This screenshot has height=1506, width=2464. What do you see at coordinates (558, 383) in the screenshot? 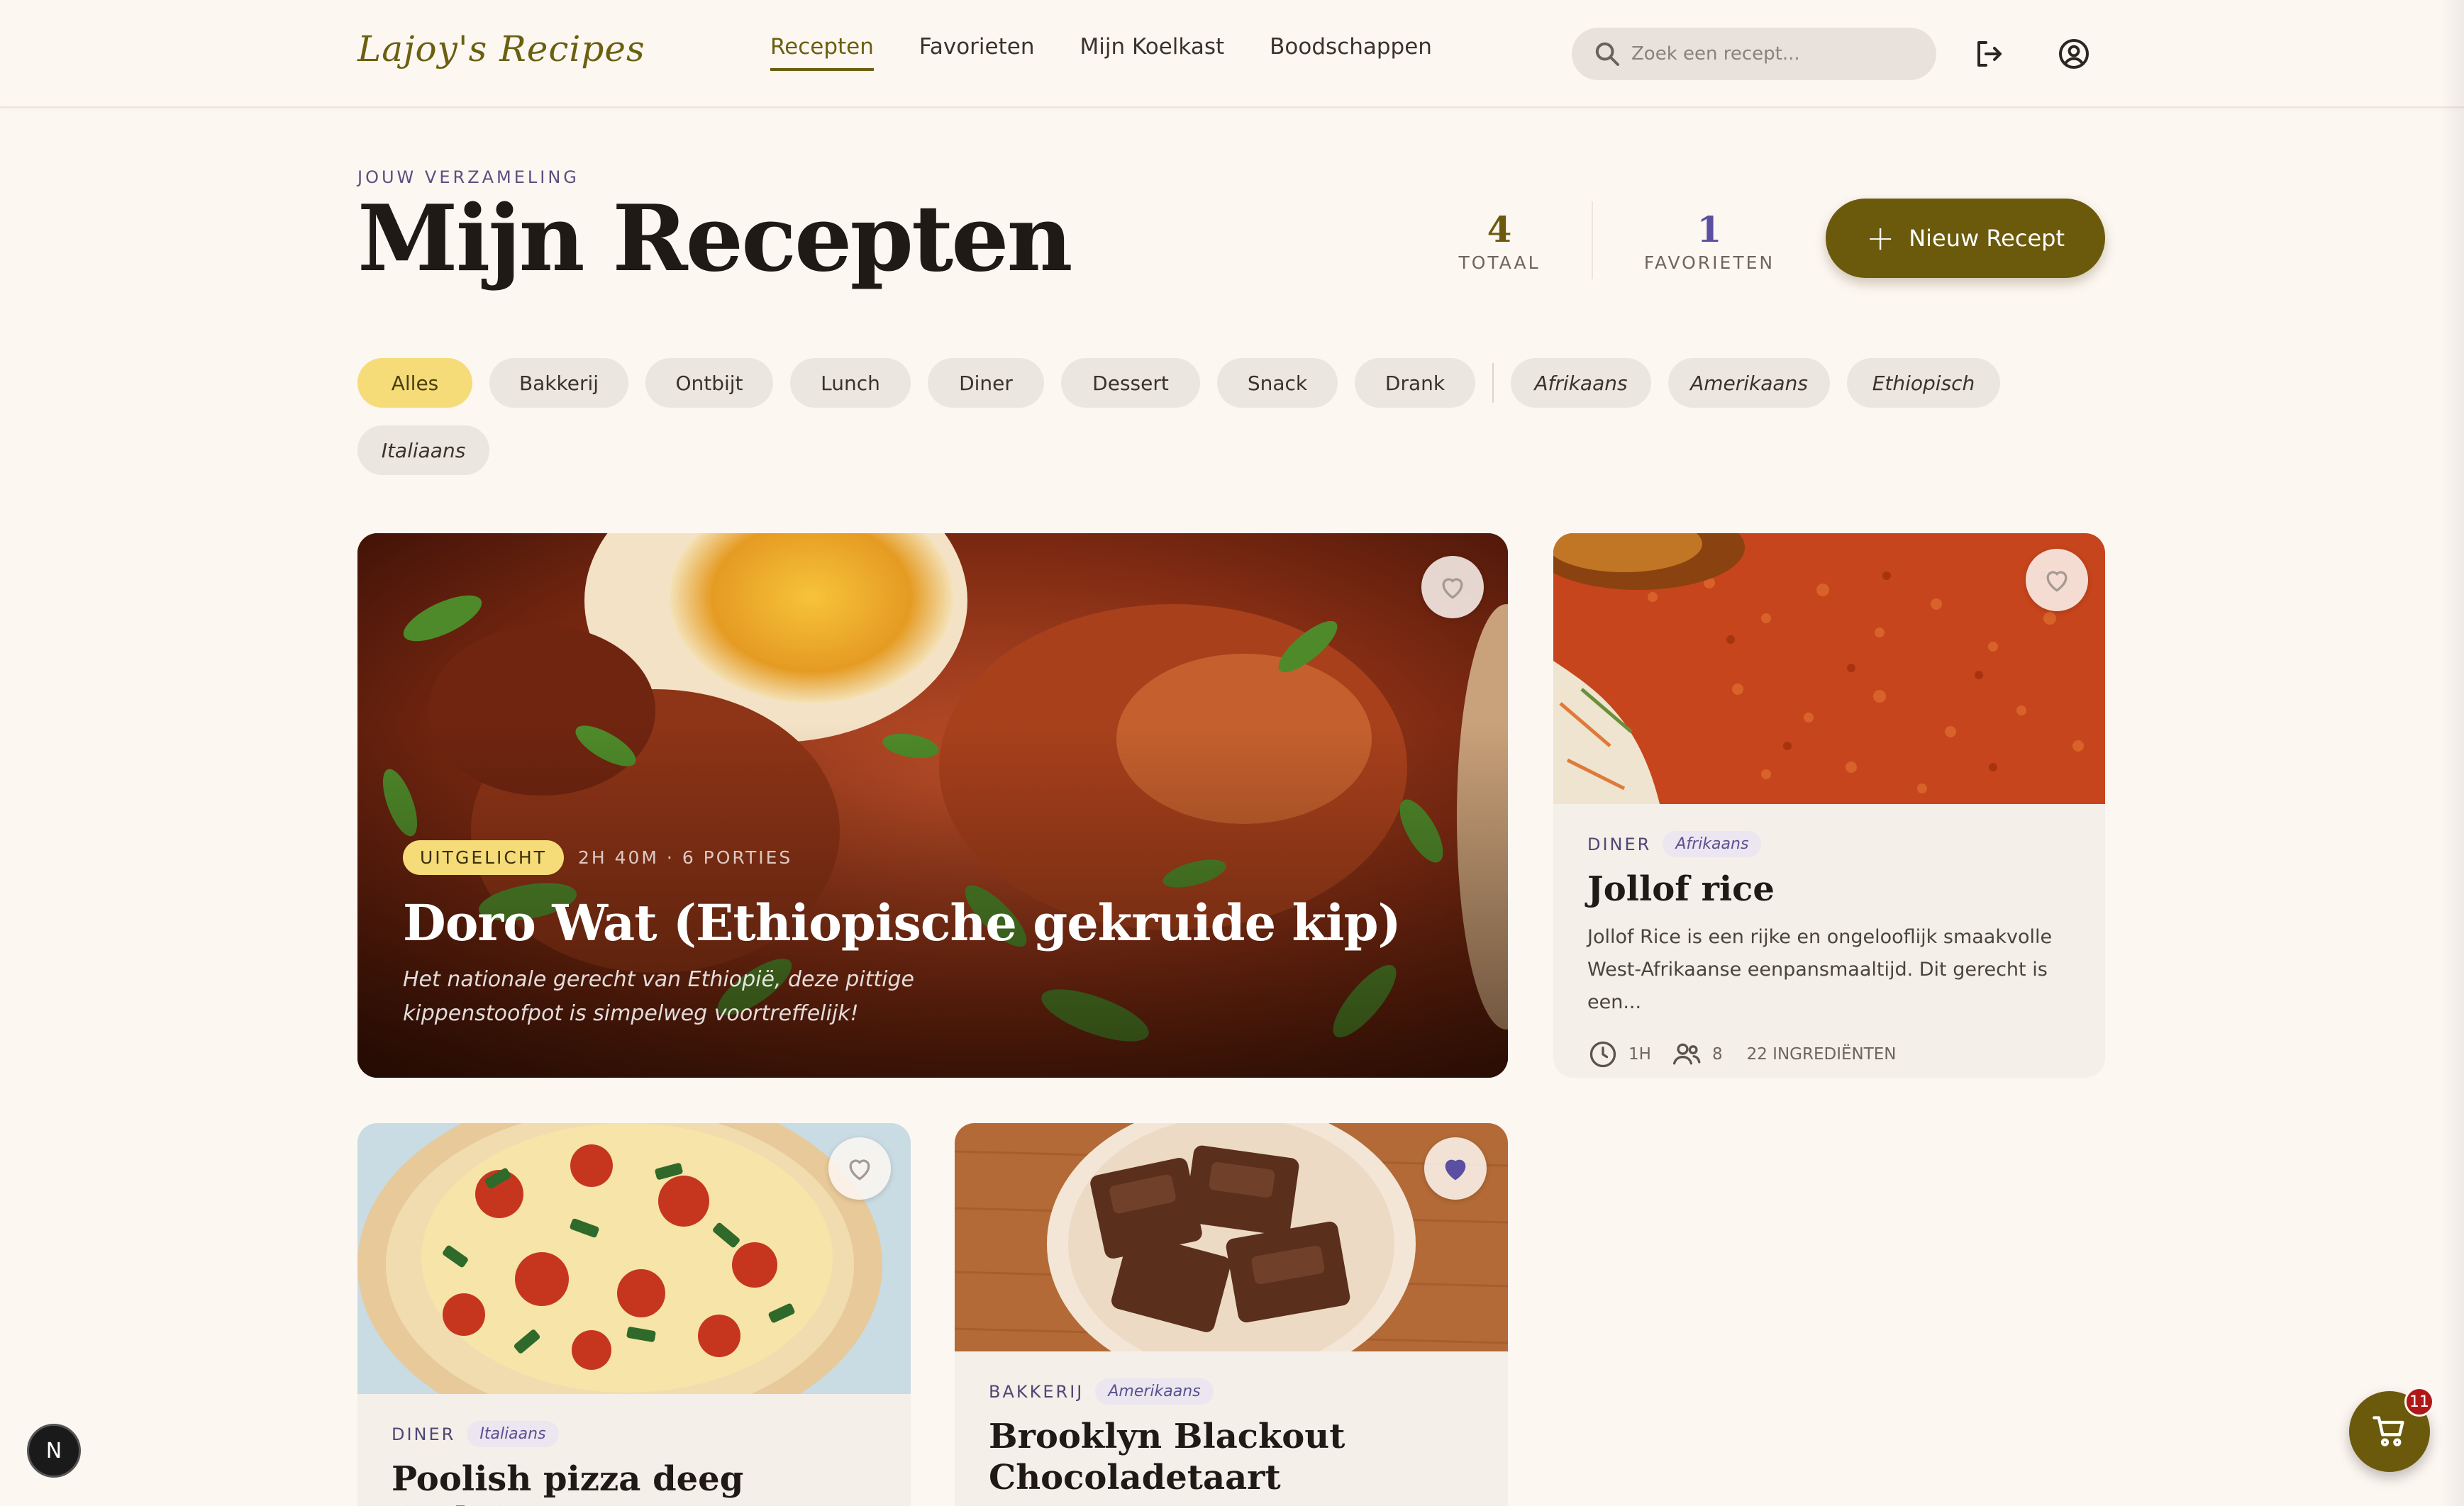
I see `chip-bakkerij: Bakkerij` at bounding box center [558, 383].